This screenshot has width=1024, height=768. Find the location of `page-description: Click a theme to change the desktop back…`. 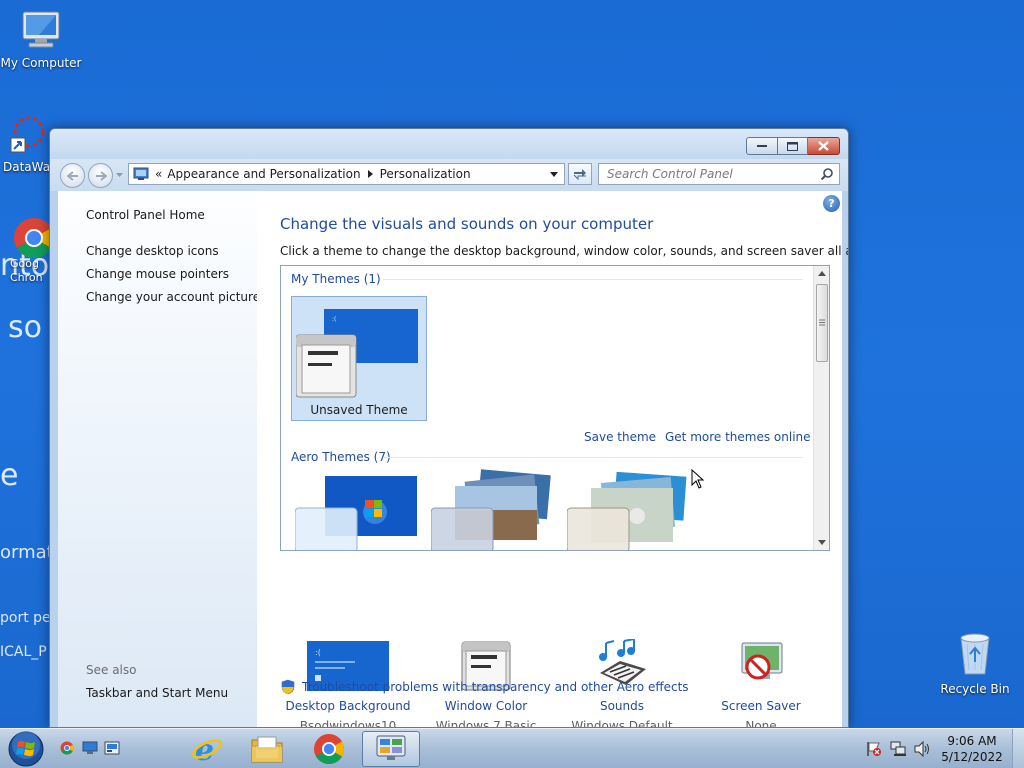

page-description: Click a theme to change the desktop back… is located at coordinates (564, 251).